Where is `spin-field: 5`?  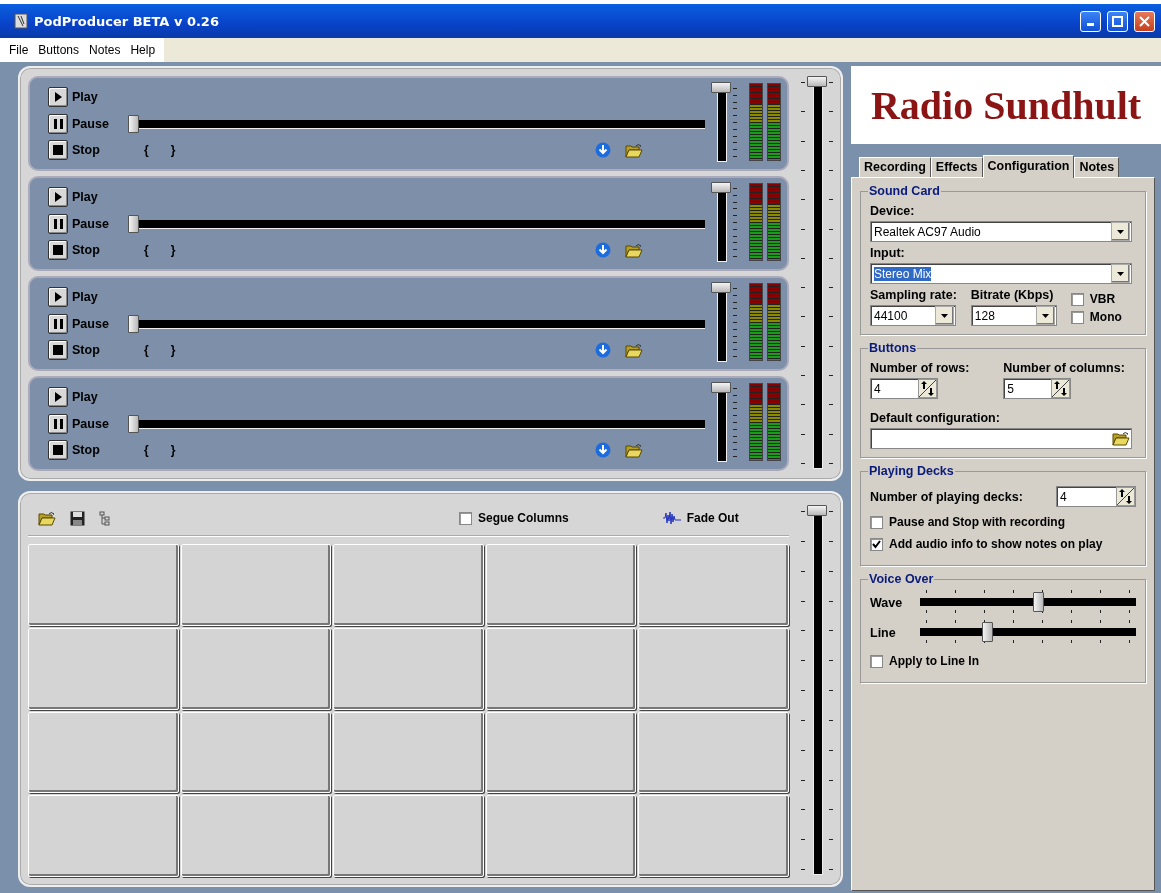
spin-field: 5 is located at coordinates (1037, 388).